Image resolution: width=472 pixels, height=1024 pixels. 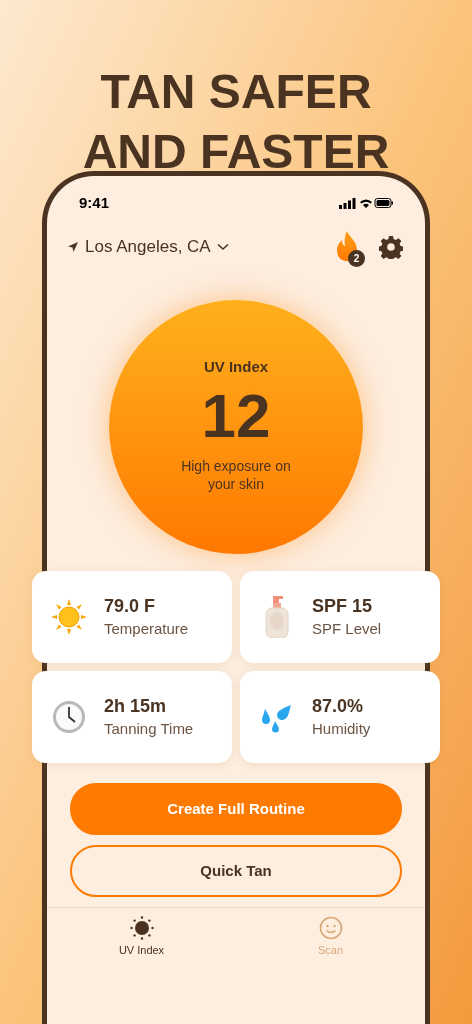 I want to click on status-icons, so click(x=366, y=203).